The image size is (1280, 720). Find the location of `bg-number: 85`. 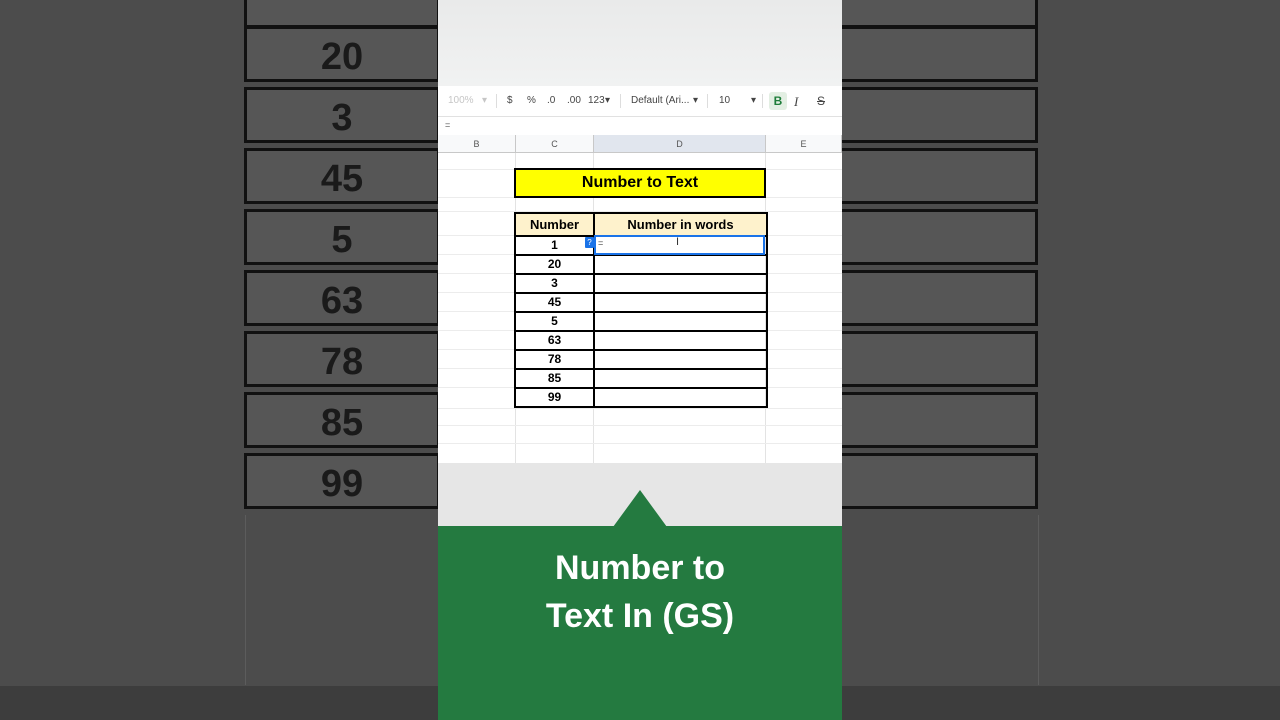

bg-number: 85 is located at coordinates (342, 423).